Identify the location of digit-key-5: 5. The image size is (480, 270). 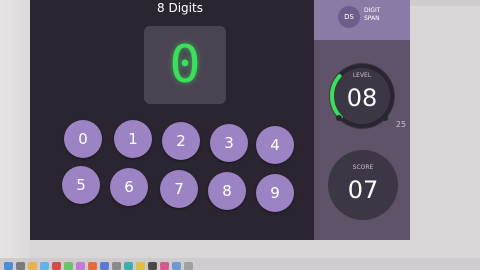
(81, 185).